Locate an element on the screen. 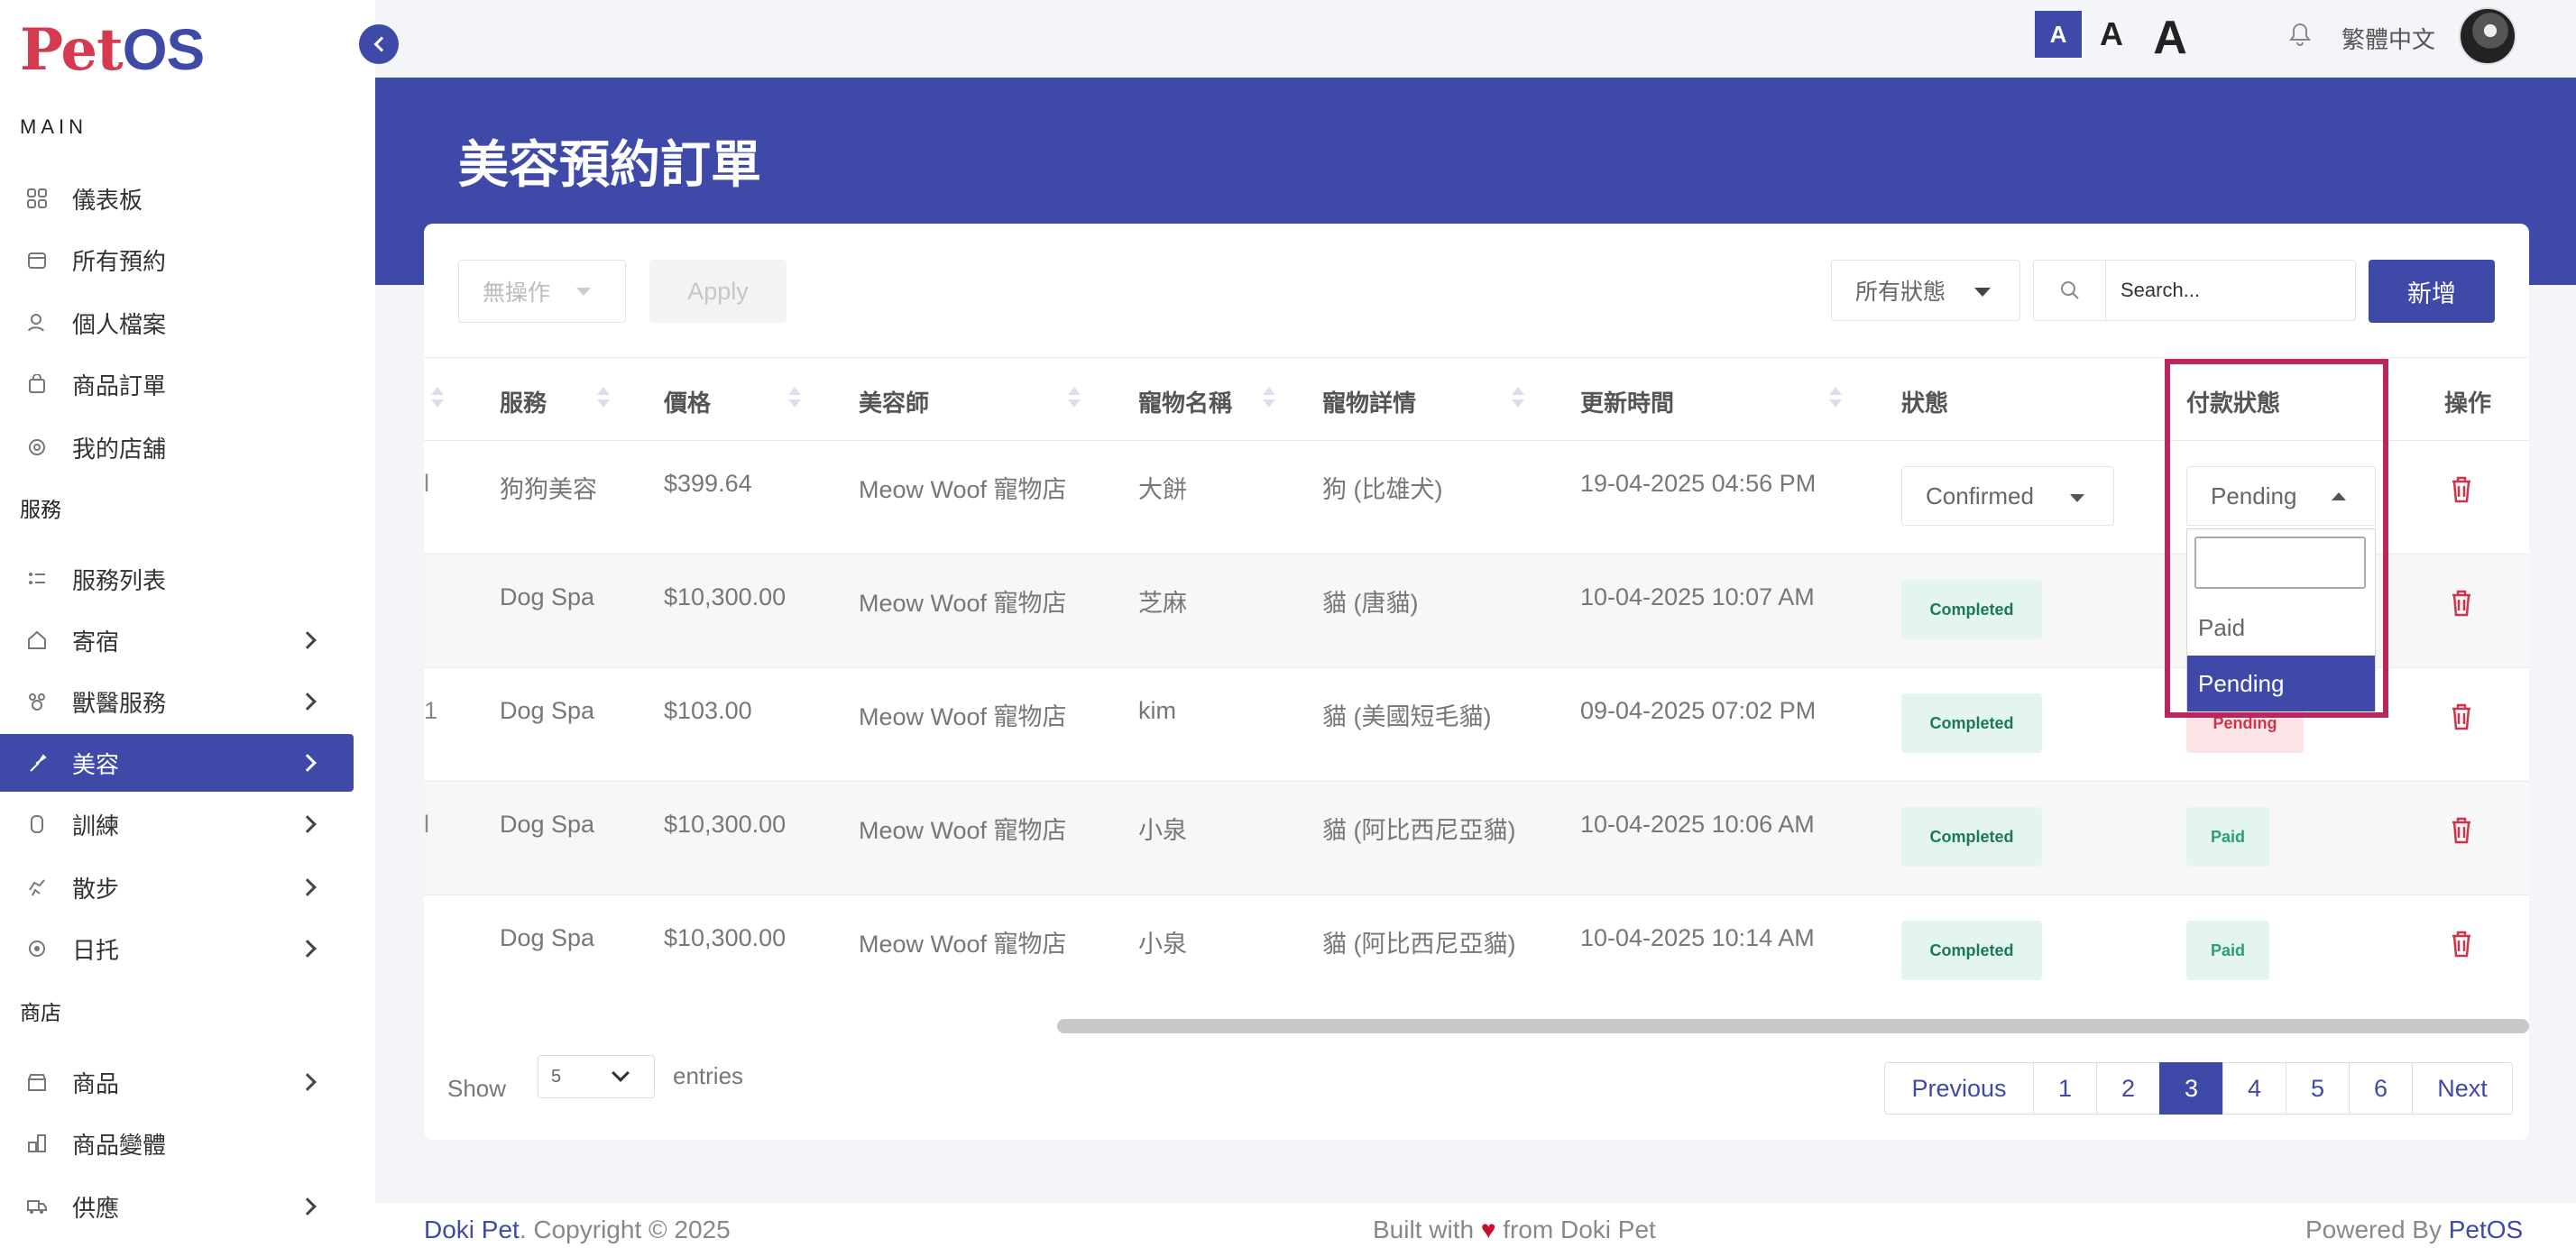 The height and width of the screenshot is (1257, 2576). sidebar-item-products: 商品 is located at coordinates (177, 1082).